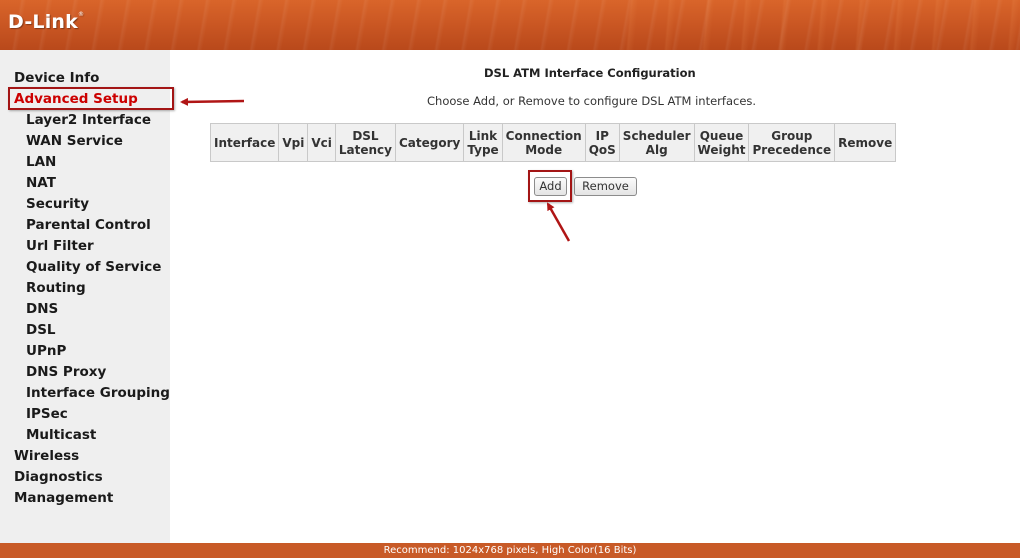 The height and width of the screenshot is (558, 1020). I want to click on column-header-text: Precedence, so click(792, 149).